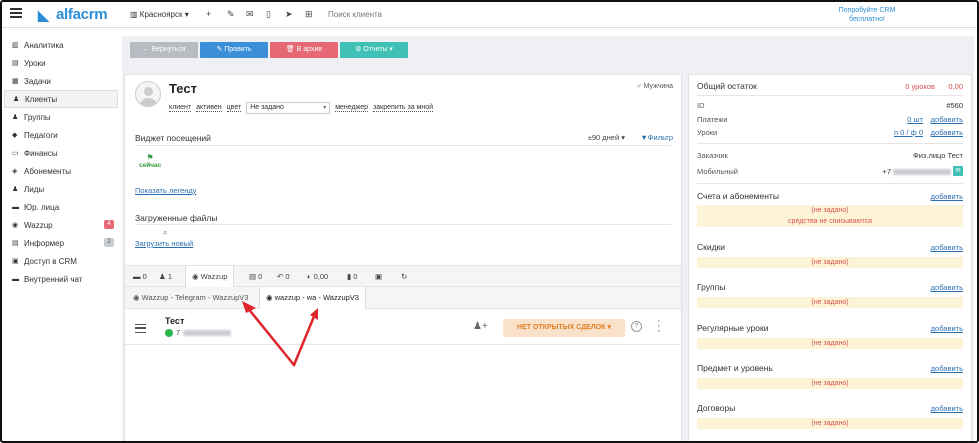  What do you see at coordinates (660, 137) in the screenshot?
I see `filter-label: Фильтр` at bounding box center [660, 137].